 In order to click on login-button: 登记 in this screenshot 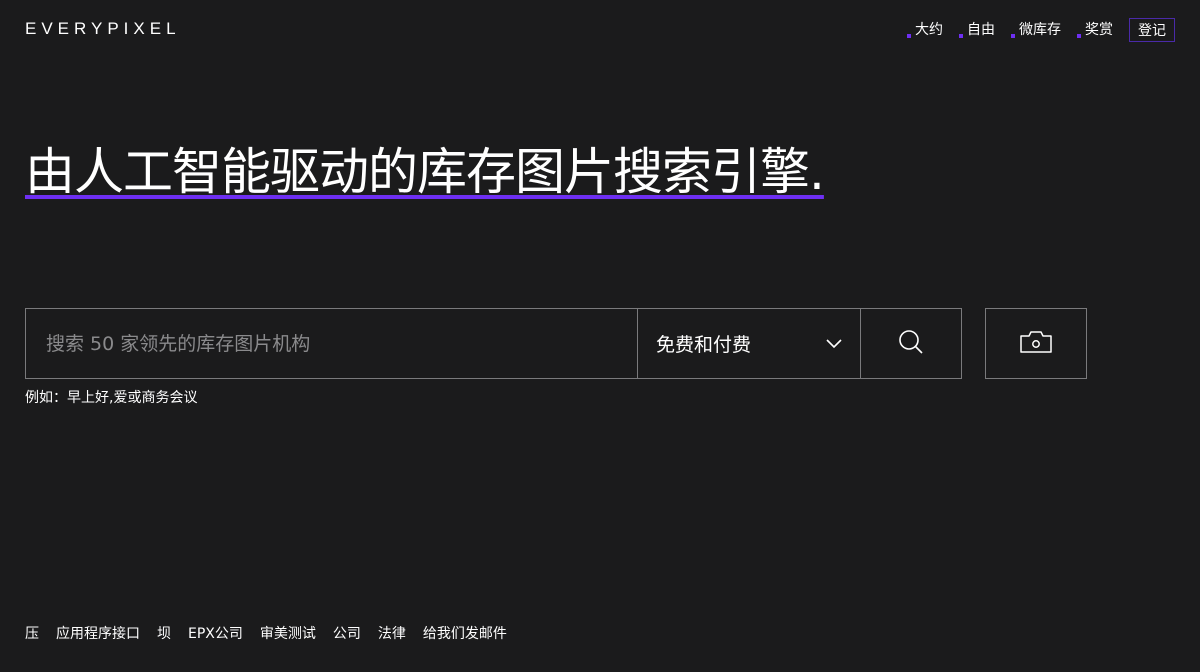, I will do `click(1152, 30)`.